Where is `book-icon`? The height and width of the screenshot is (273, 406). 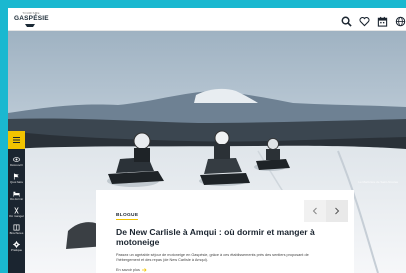
book-icon is located at coordinates (16, 227).